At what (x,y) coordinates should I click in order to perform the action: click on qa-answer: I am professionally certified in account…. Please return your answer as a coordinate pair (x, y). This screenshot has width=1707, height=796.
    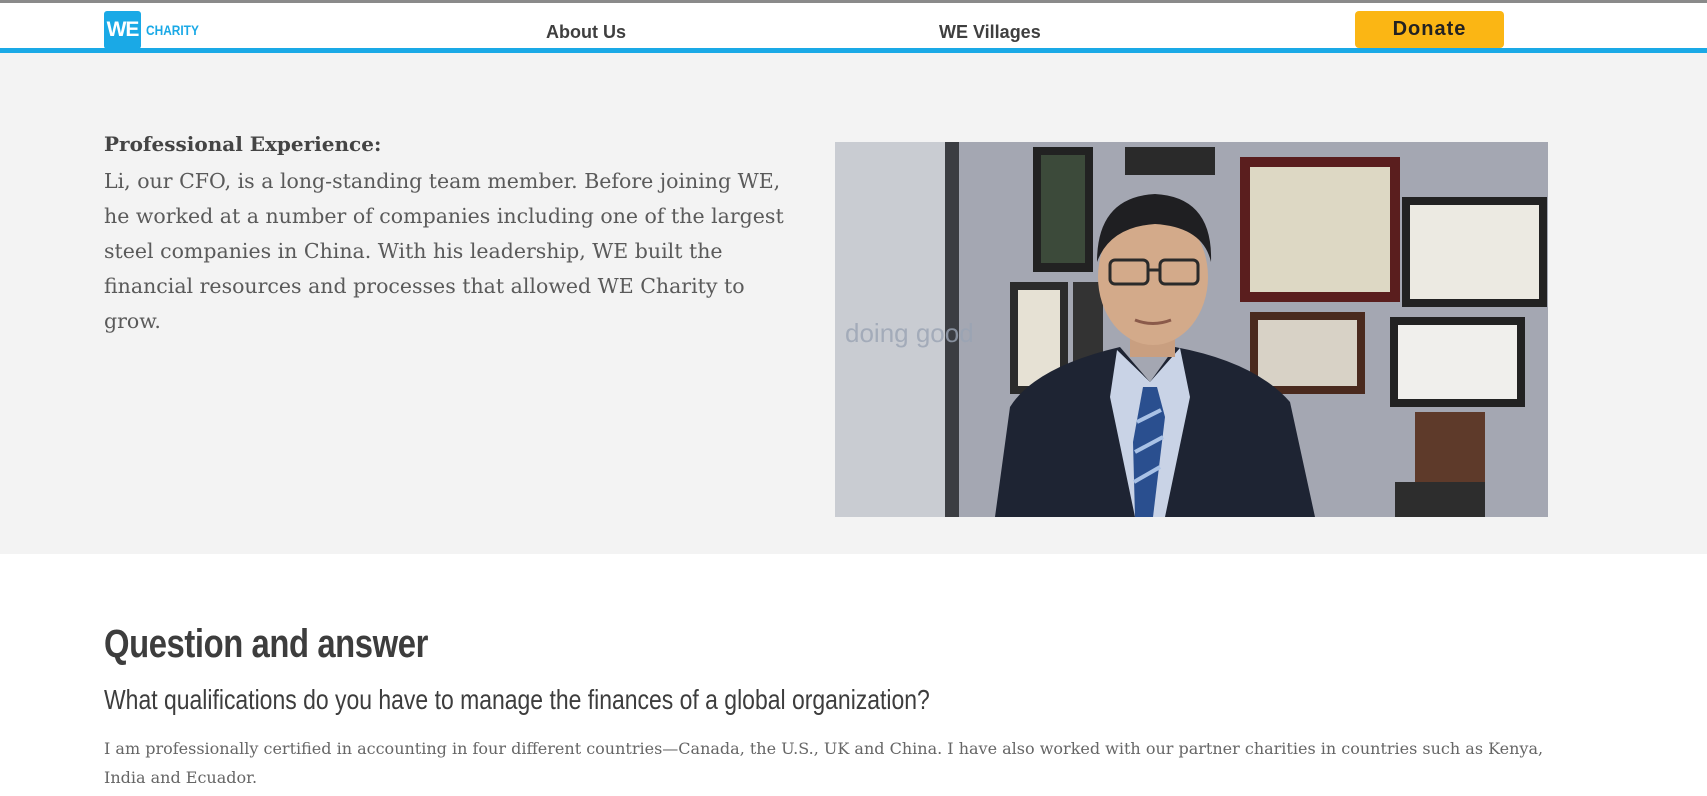
    Looking at the image, I should click on (824, 763).